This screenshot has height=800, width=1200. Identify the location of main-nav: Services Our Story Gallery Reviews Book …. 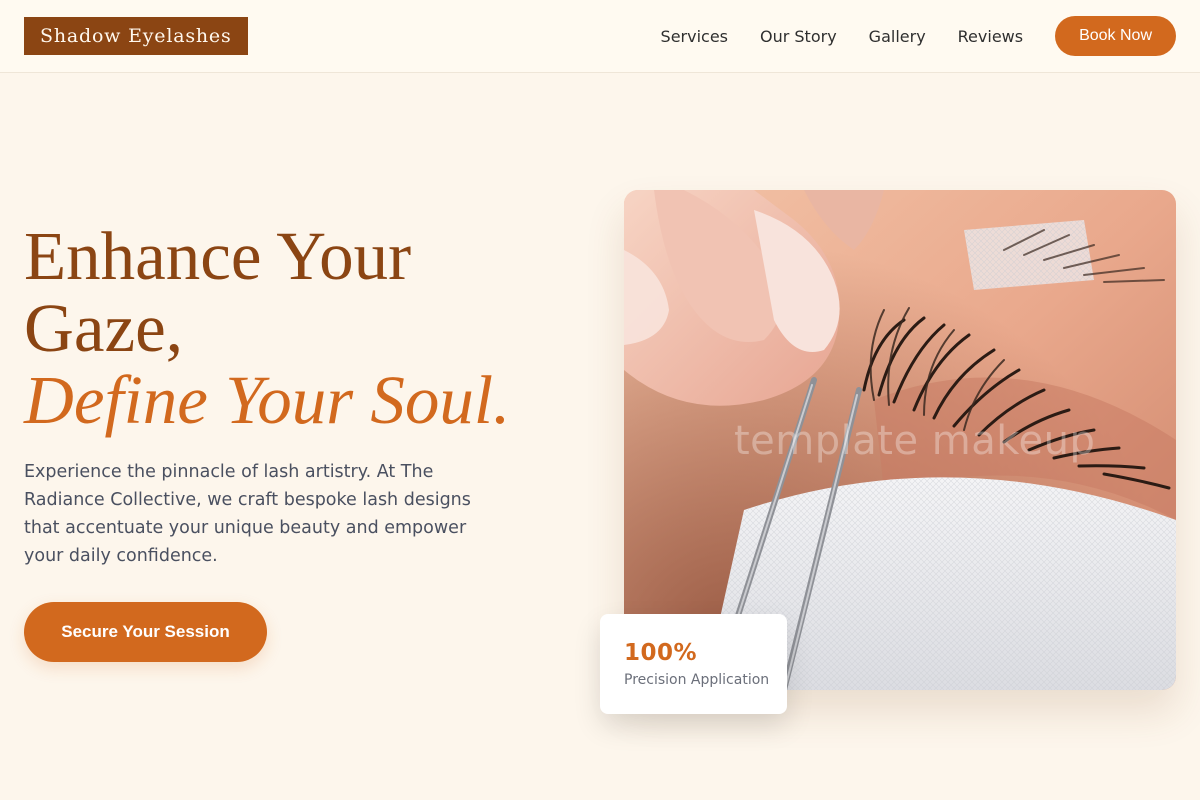
(918, 36).